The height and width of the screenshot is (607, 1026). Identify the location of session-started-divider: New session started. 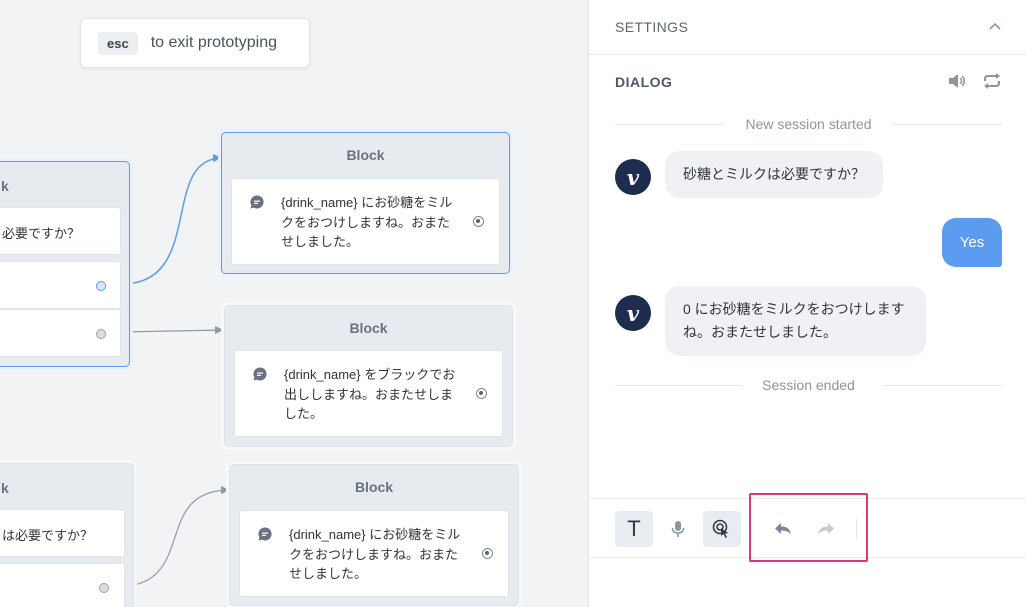
(808, 124).